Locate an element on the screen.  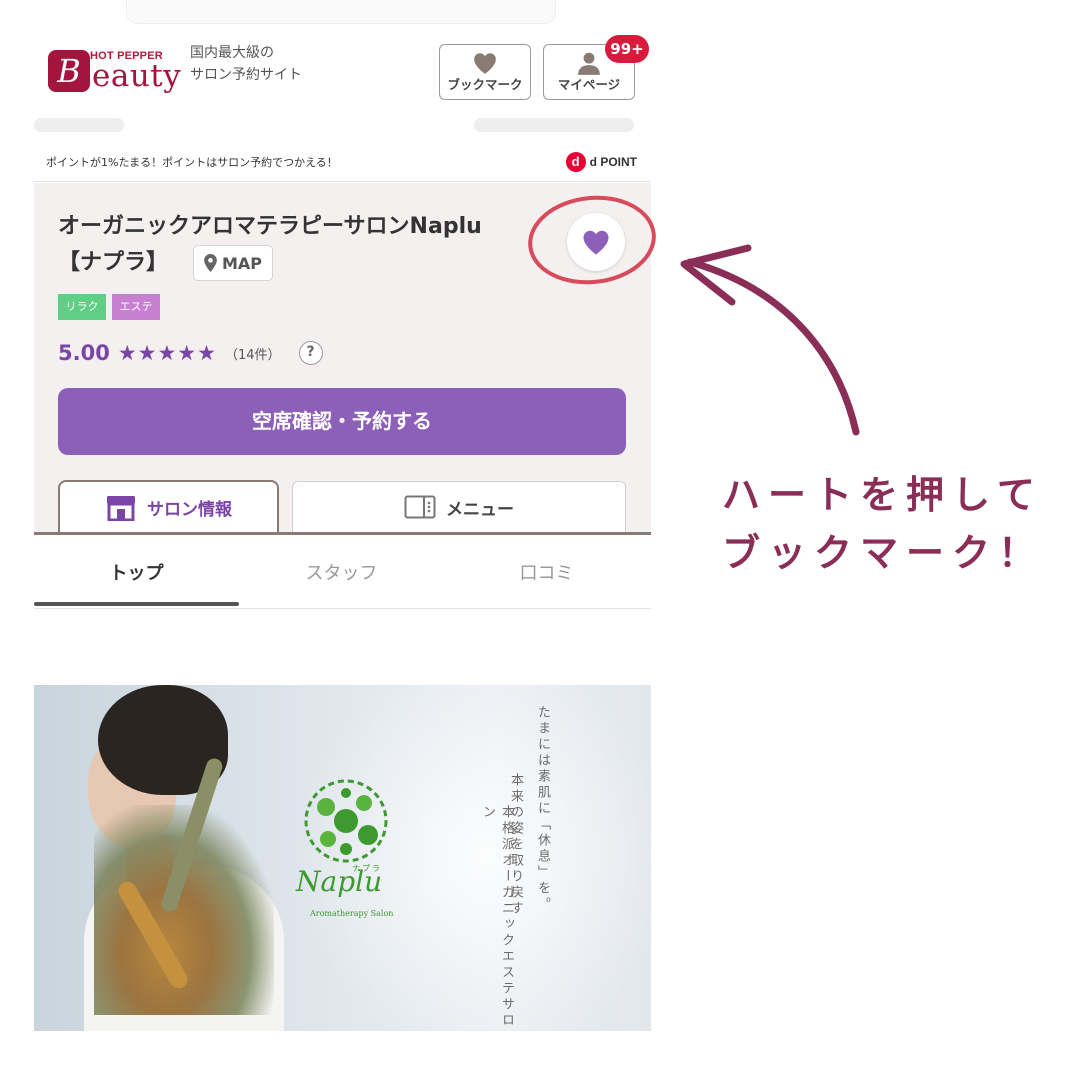
tab-salon-info-label: サロン情報 is located at coordinates (189, 510).